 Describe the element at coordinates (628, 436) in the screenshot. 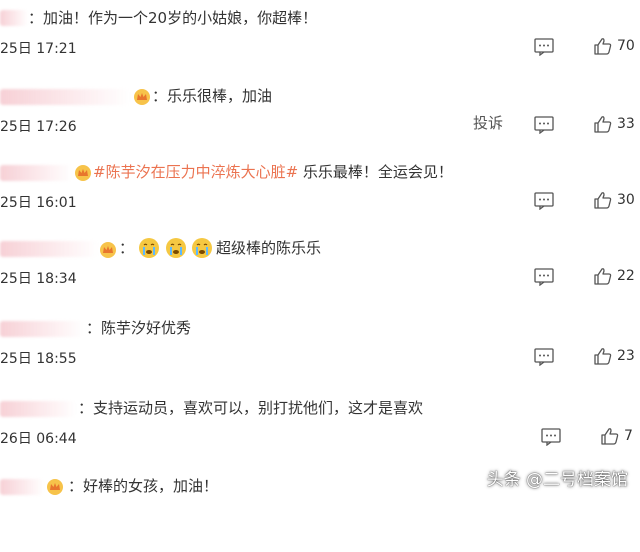

I see `like-count: 7` at that location.